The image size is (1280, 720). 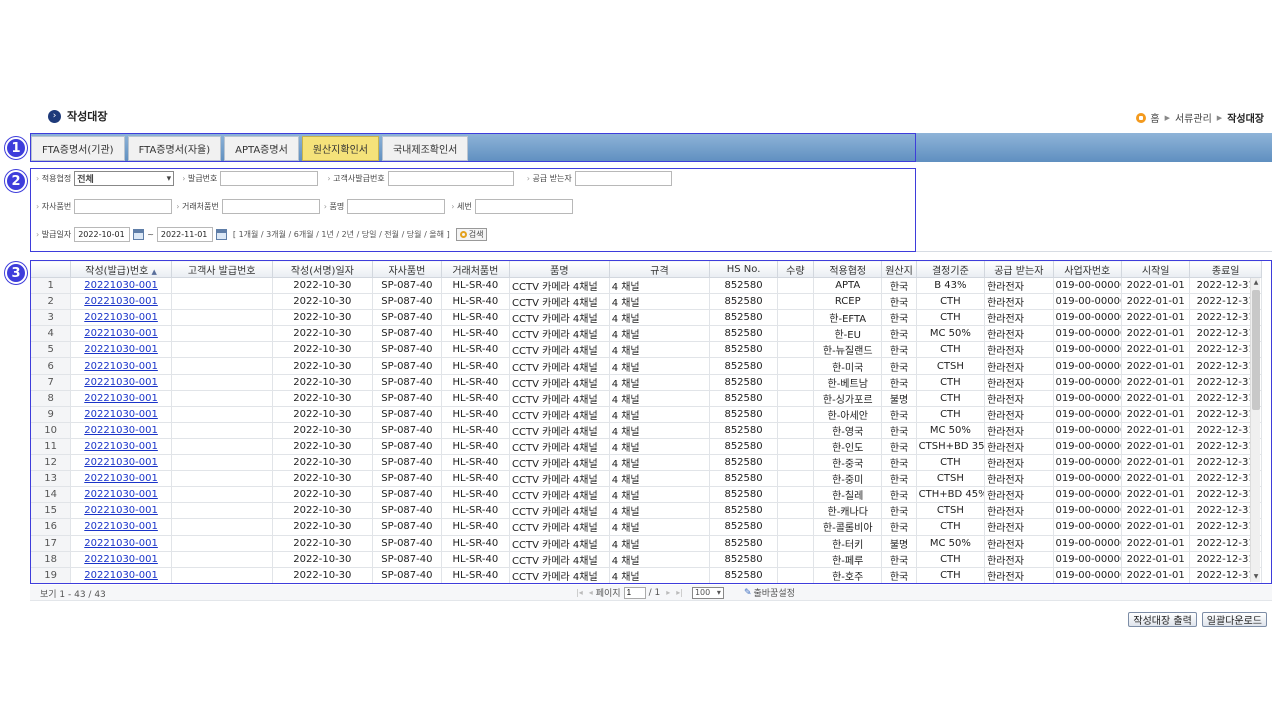 I want to click on chevron-down-icon: ▾, so click(x=718, y=592).